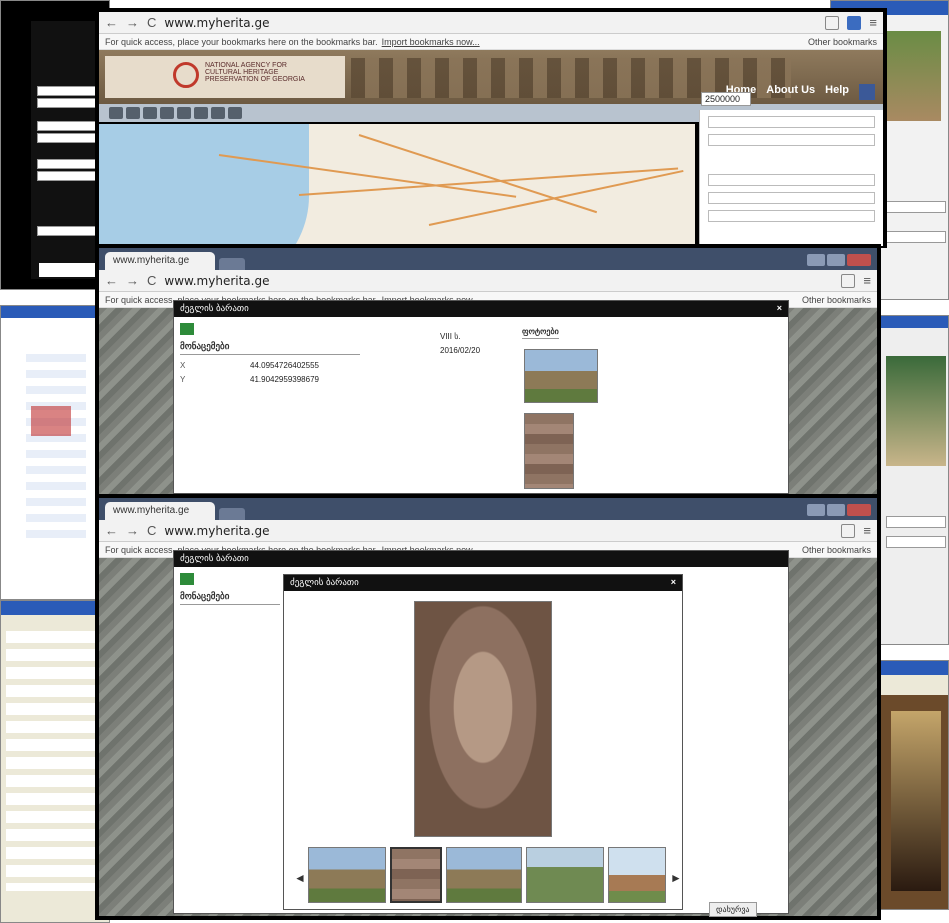  What do you see at coordinates (201, 113) in the screenshot?
I see `print-icon` at bounding box center [201, 113].